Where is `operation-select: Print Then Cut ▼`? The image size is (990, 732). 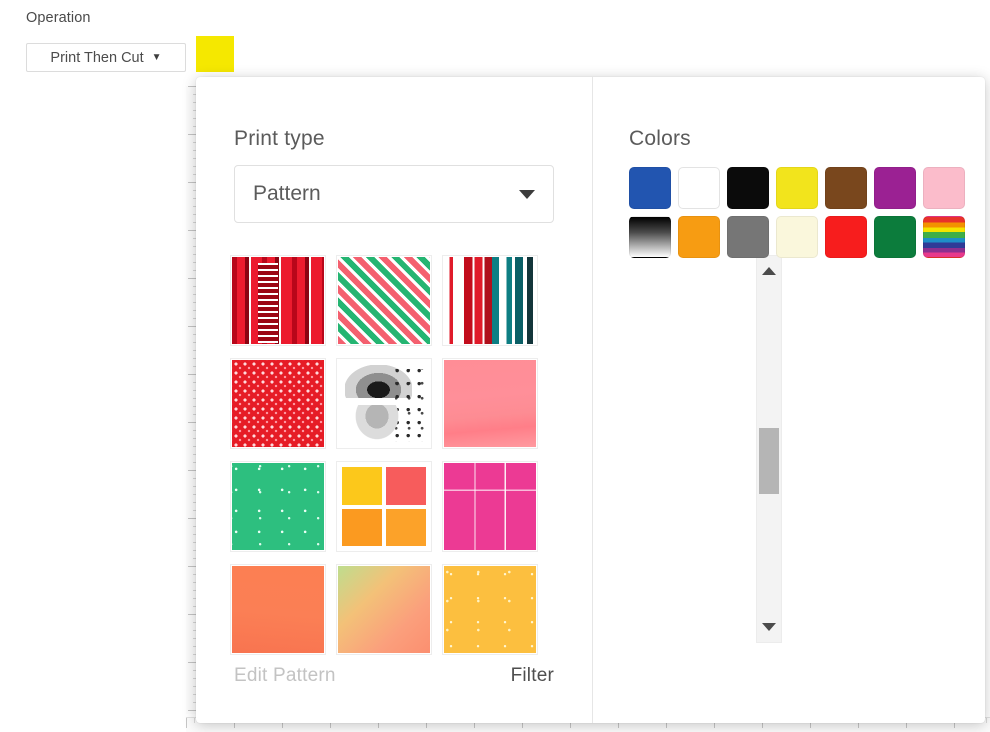
operation-select: Print Then Cut ▼ is located at coordinates (106, 57).